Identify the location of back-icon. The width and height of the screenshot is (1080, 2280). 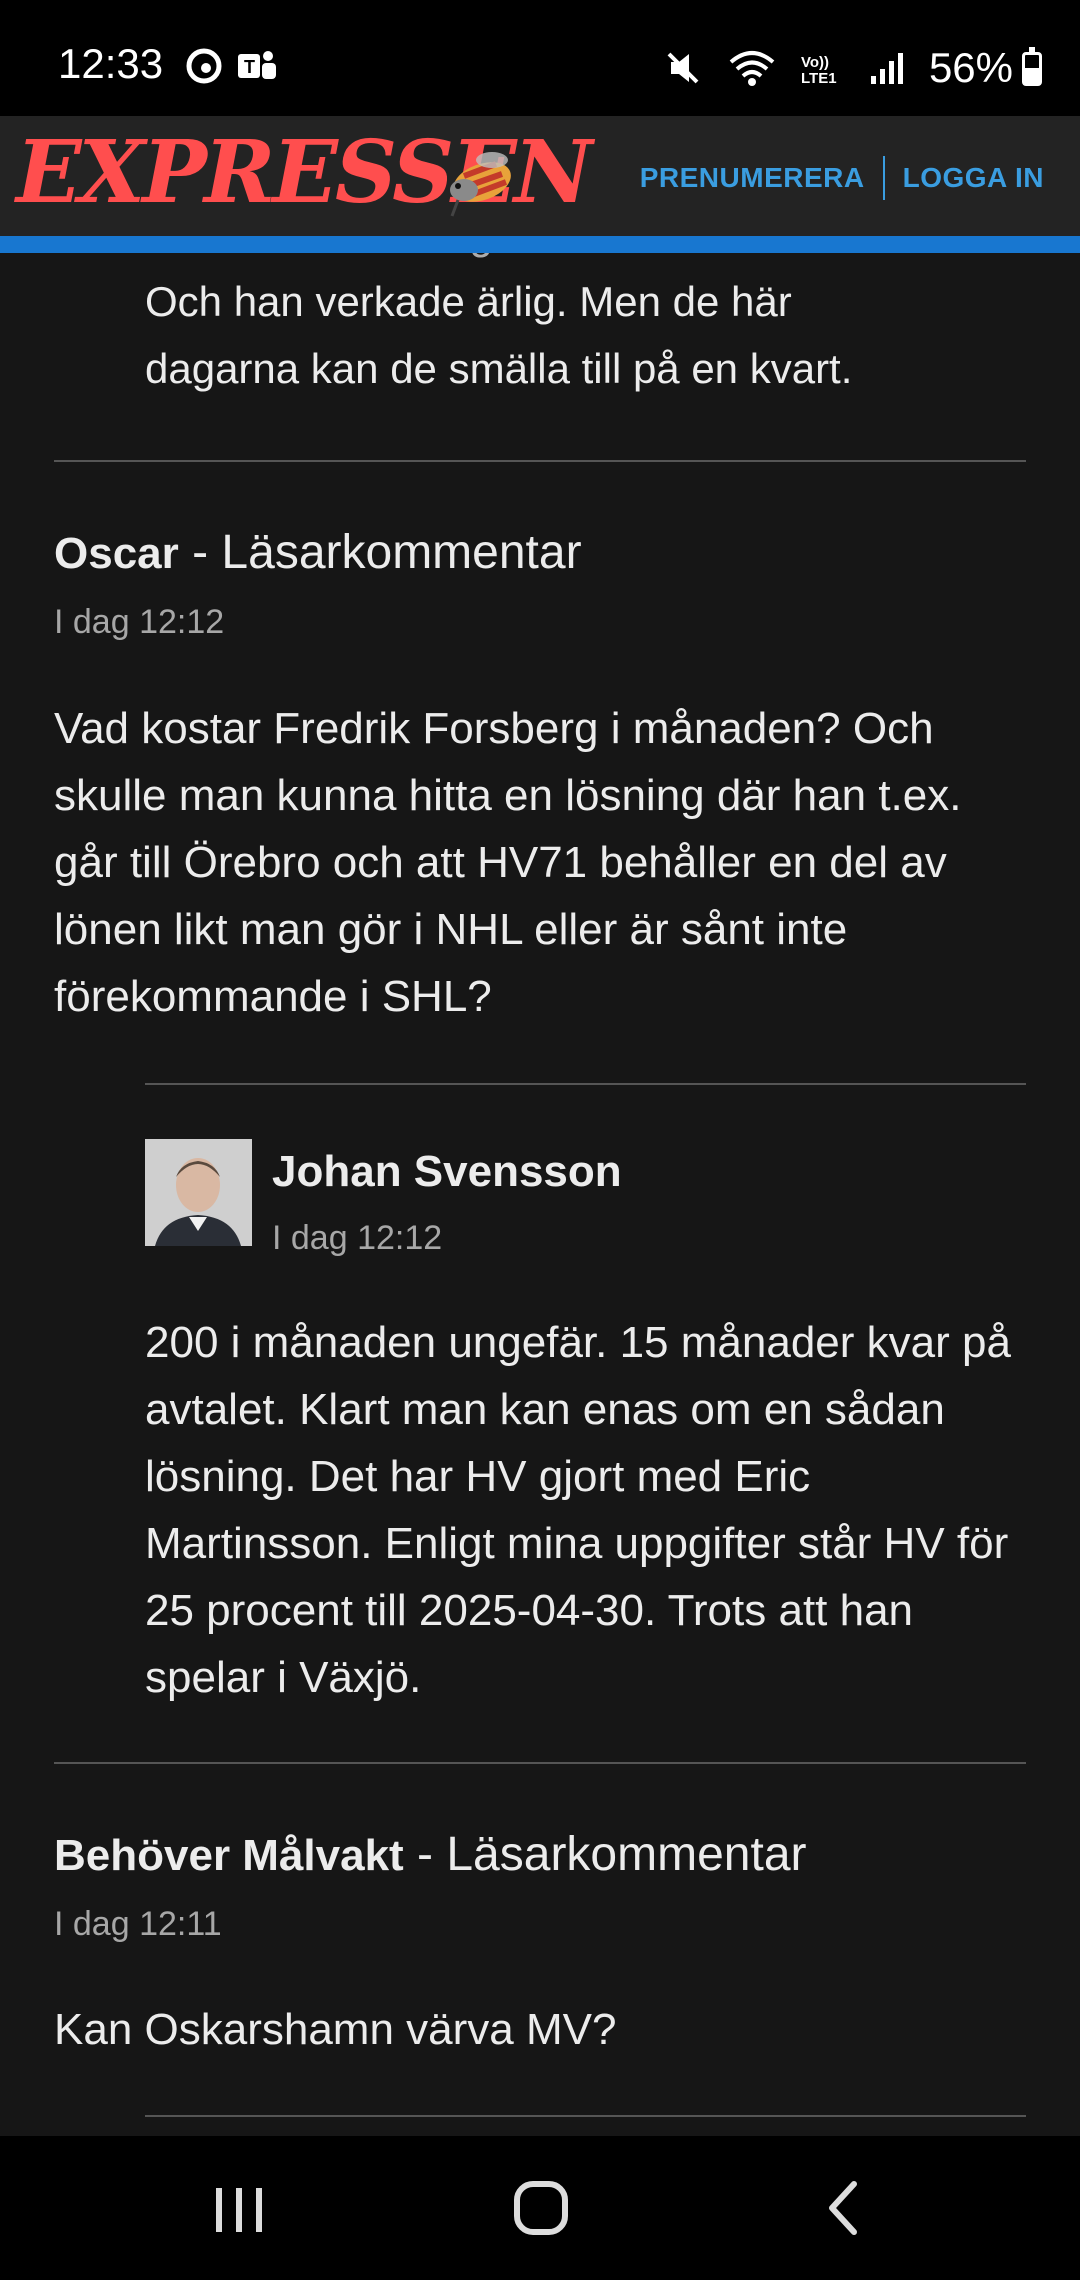
(845, 2209).